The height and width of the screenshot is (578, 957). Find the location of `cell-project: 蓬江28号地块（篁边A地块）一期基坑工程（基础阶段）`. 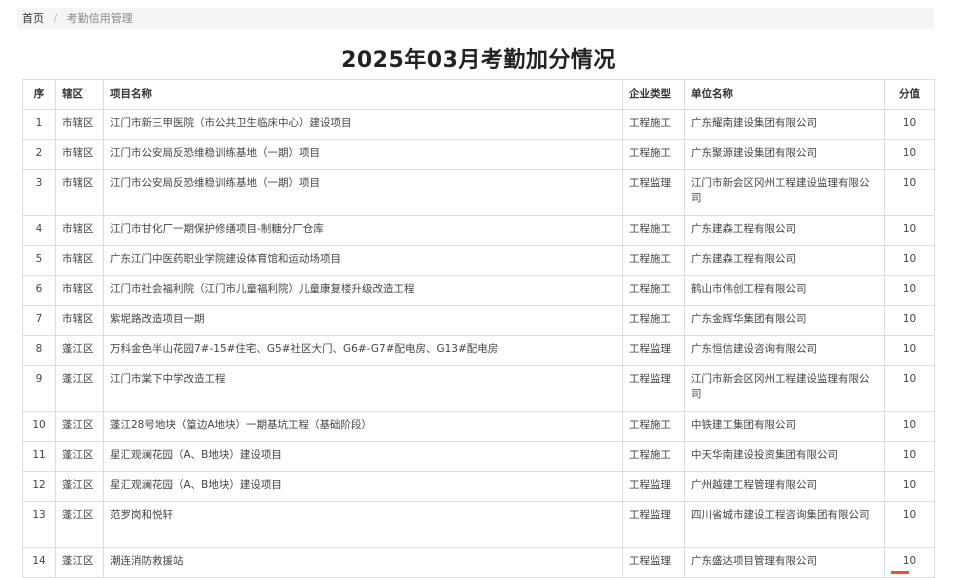

cell-project: 蓬江28号地块（篁边A地块）一期基坑工程（基础阶段） is located at coordinates (363, 427).